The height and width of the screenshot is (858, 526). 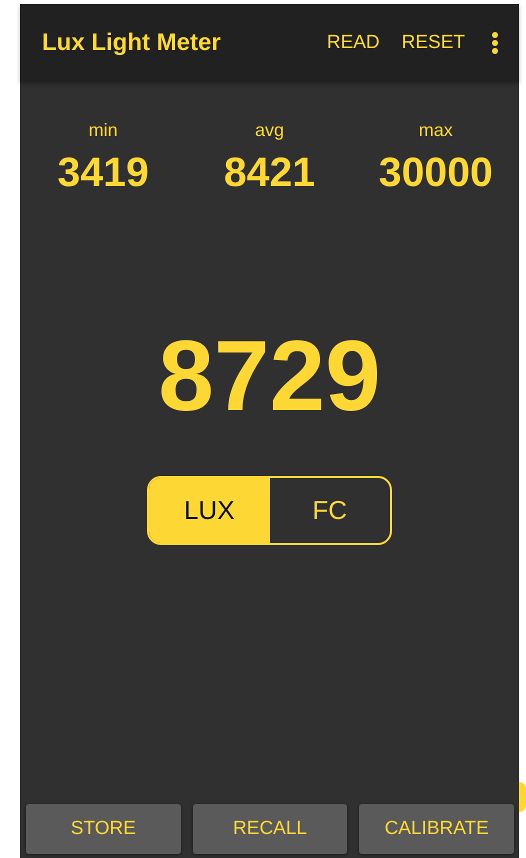 I want to click on action-button: CALIBRATE, so click(x=436, y=829).